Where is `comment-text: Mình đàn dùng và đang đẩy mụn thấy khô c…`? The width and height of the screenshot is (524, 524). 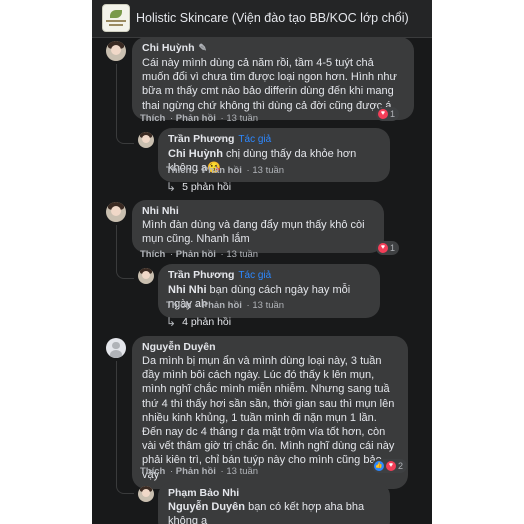 comment-text: Mình đàn dùng và đang đẩy mụn thấy khô c… is located at coordinates (253, 232).